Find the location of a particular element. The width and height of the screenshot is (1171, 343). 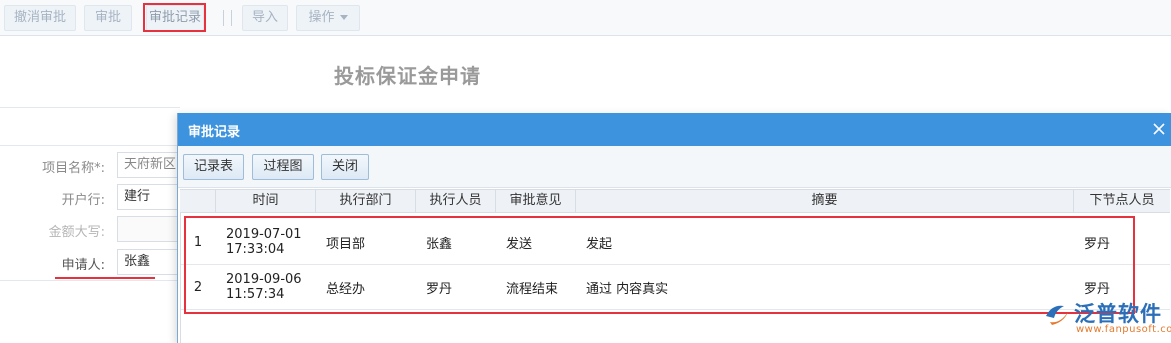

revoke-approval-button: 撤消审批 is located at coordinates (40, 18).